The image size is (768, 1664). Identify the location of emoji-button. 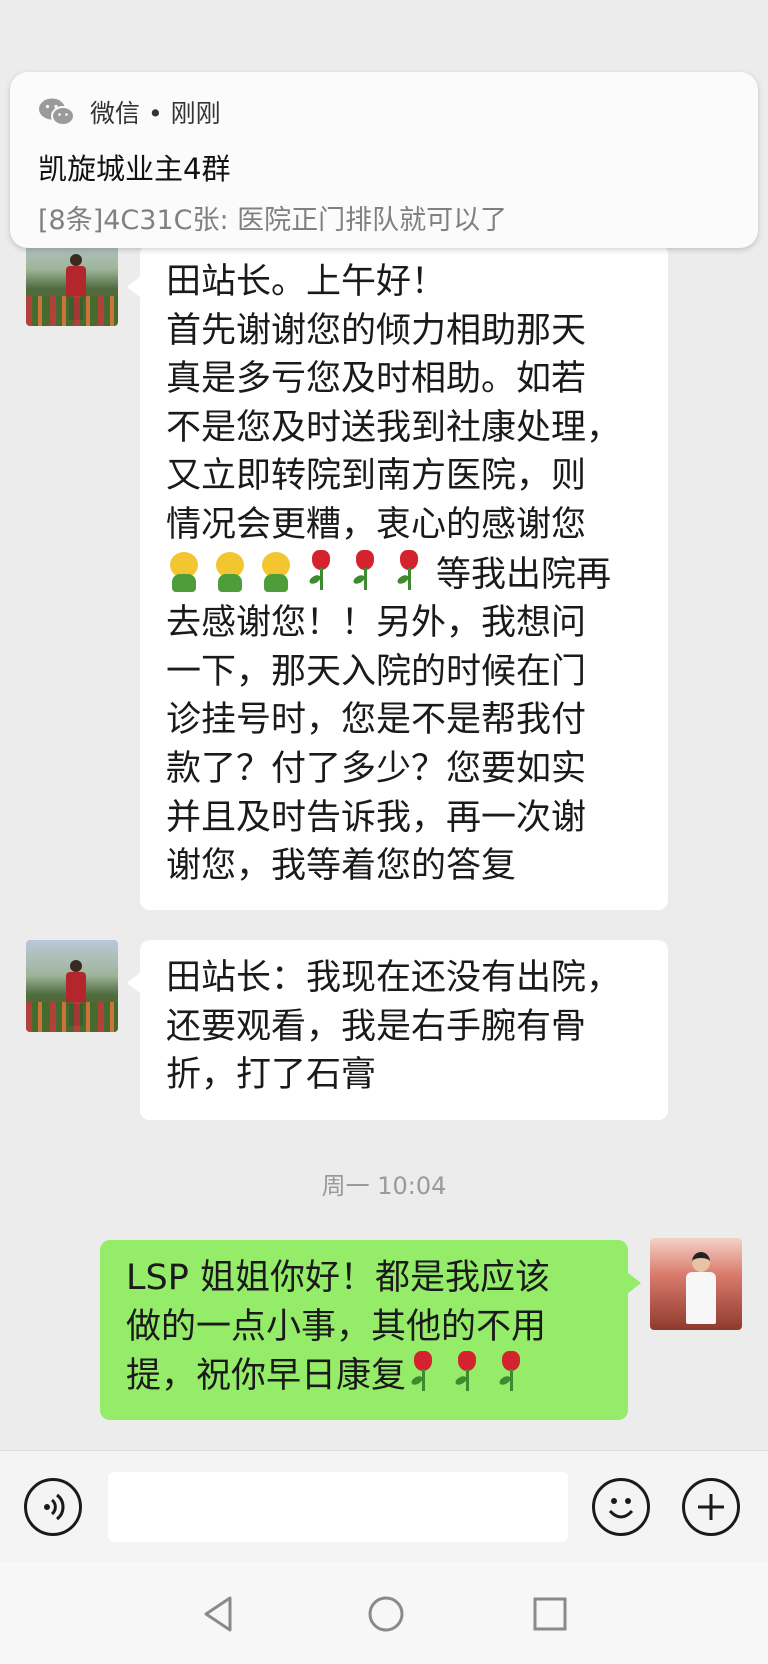
(621, 1507).